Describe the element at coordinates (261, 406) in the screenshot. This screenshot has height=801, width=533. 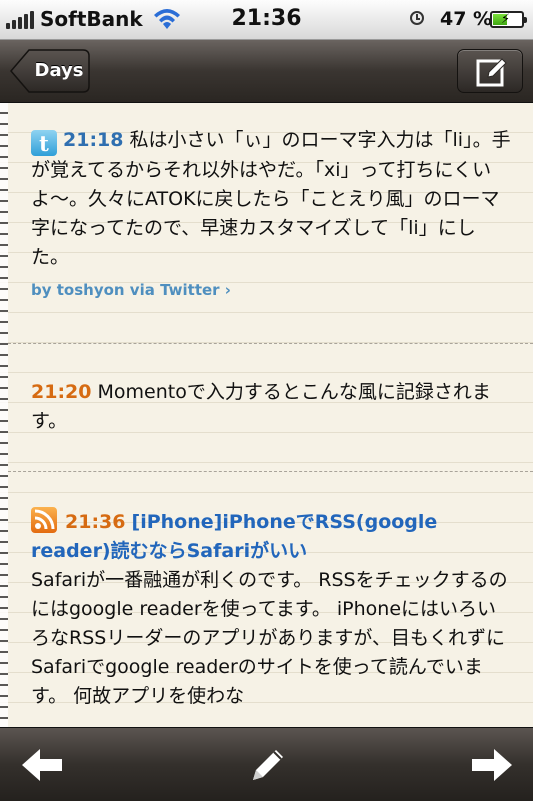
I see `entry-text: Momentoで入力するとこんな風に記録されます。` at that location.